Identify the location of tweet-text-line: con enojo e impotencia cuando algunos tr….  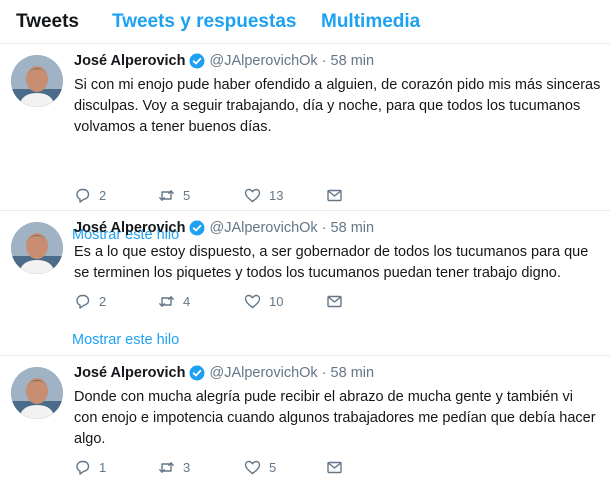
(335, 418).